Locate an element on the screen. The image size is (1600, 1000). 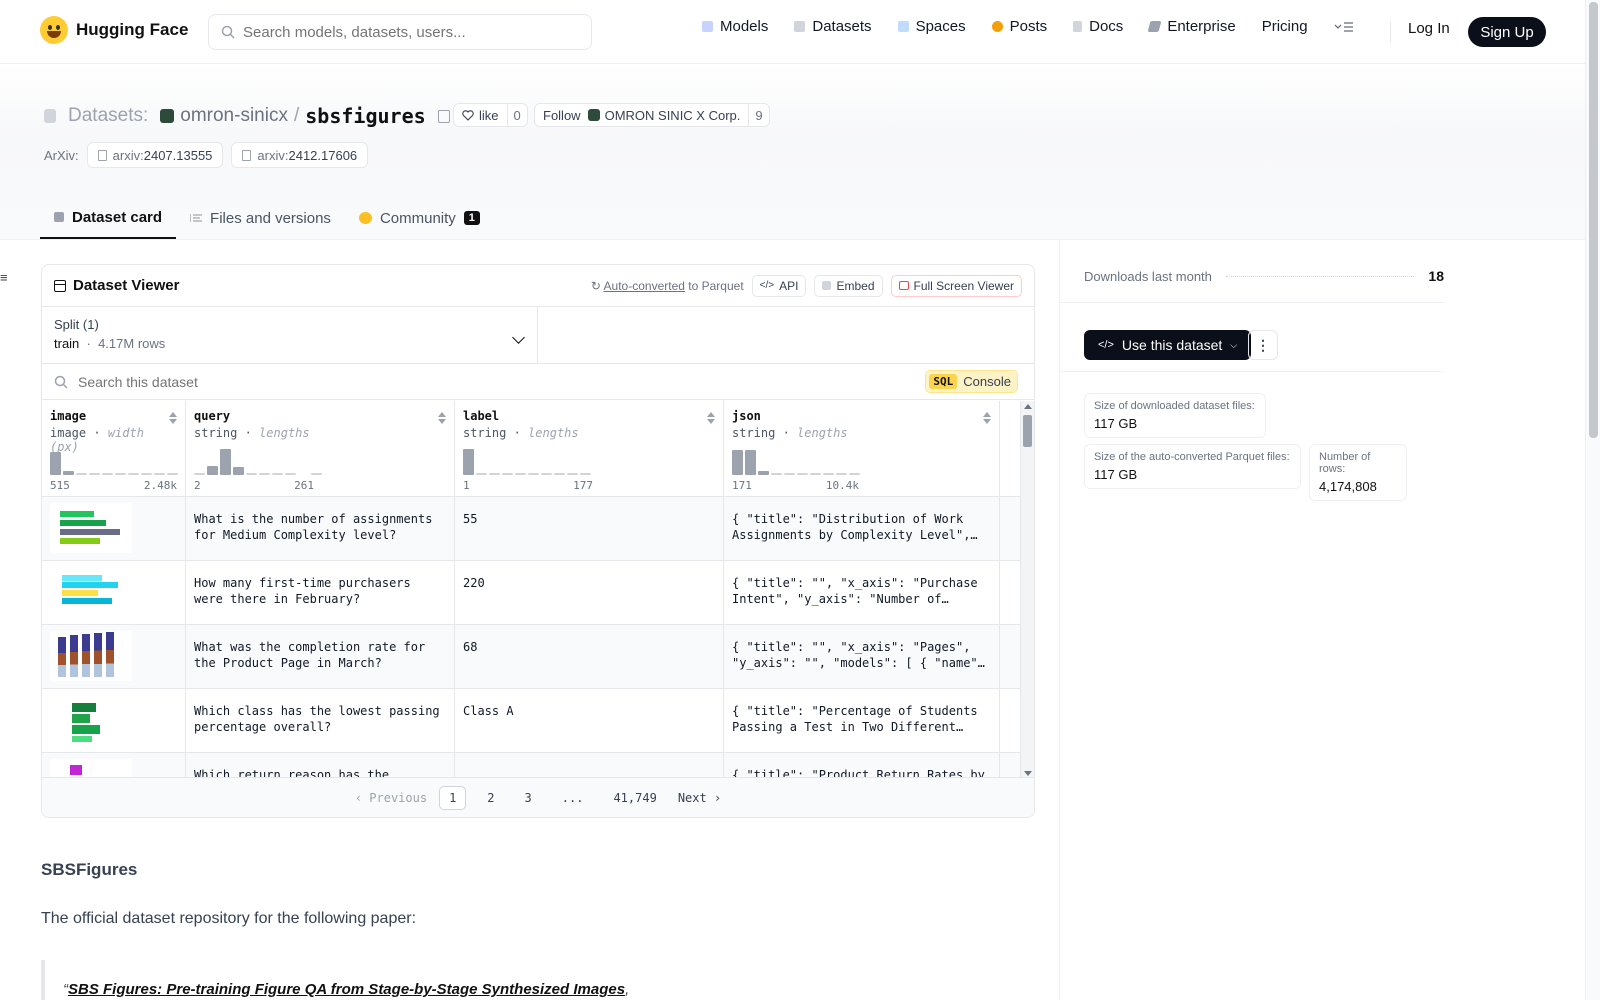
scroll-down-icon is located at coordinates (1028, 773).